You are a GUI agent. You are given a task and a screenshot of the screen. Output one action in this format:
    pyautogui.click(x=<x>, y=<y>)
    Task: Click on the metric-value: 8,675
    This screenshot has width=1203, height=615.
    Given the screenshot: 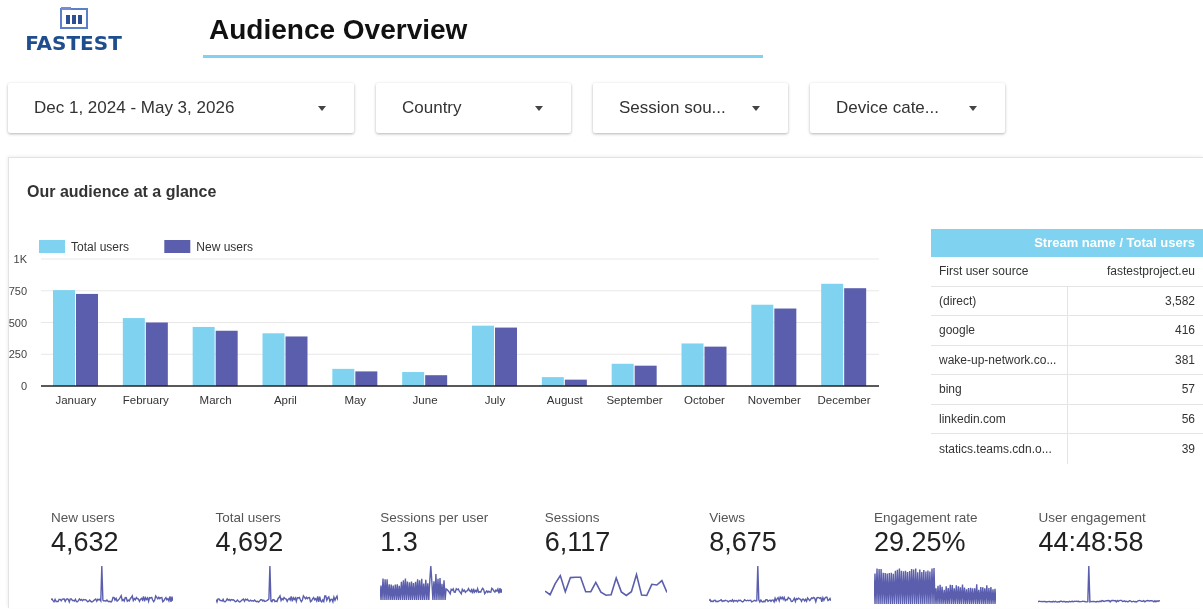 What is the action you would take?
    pyautogui.click(x=743, y=542)
    